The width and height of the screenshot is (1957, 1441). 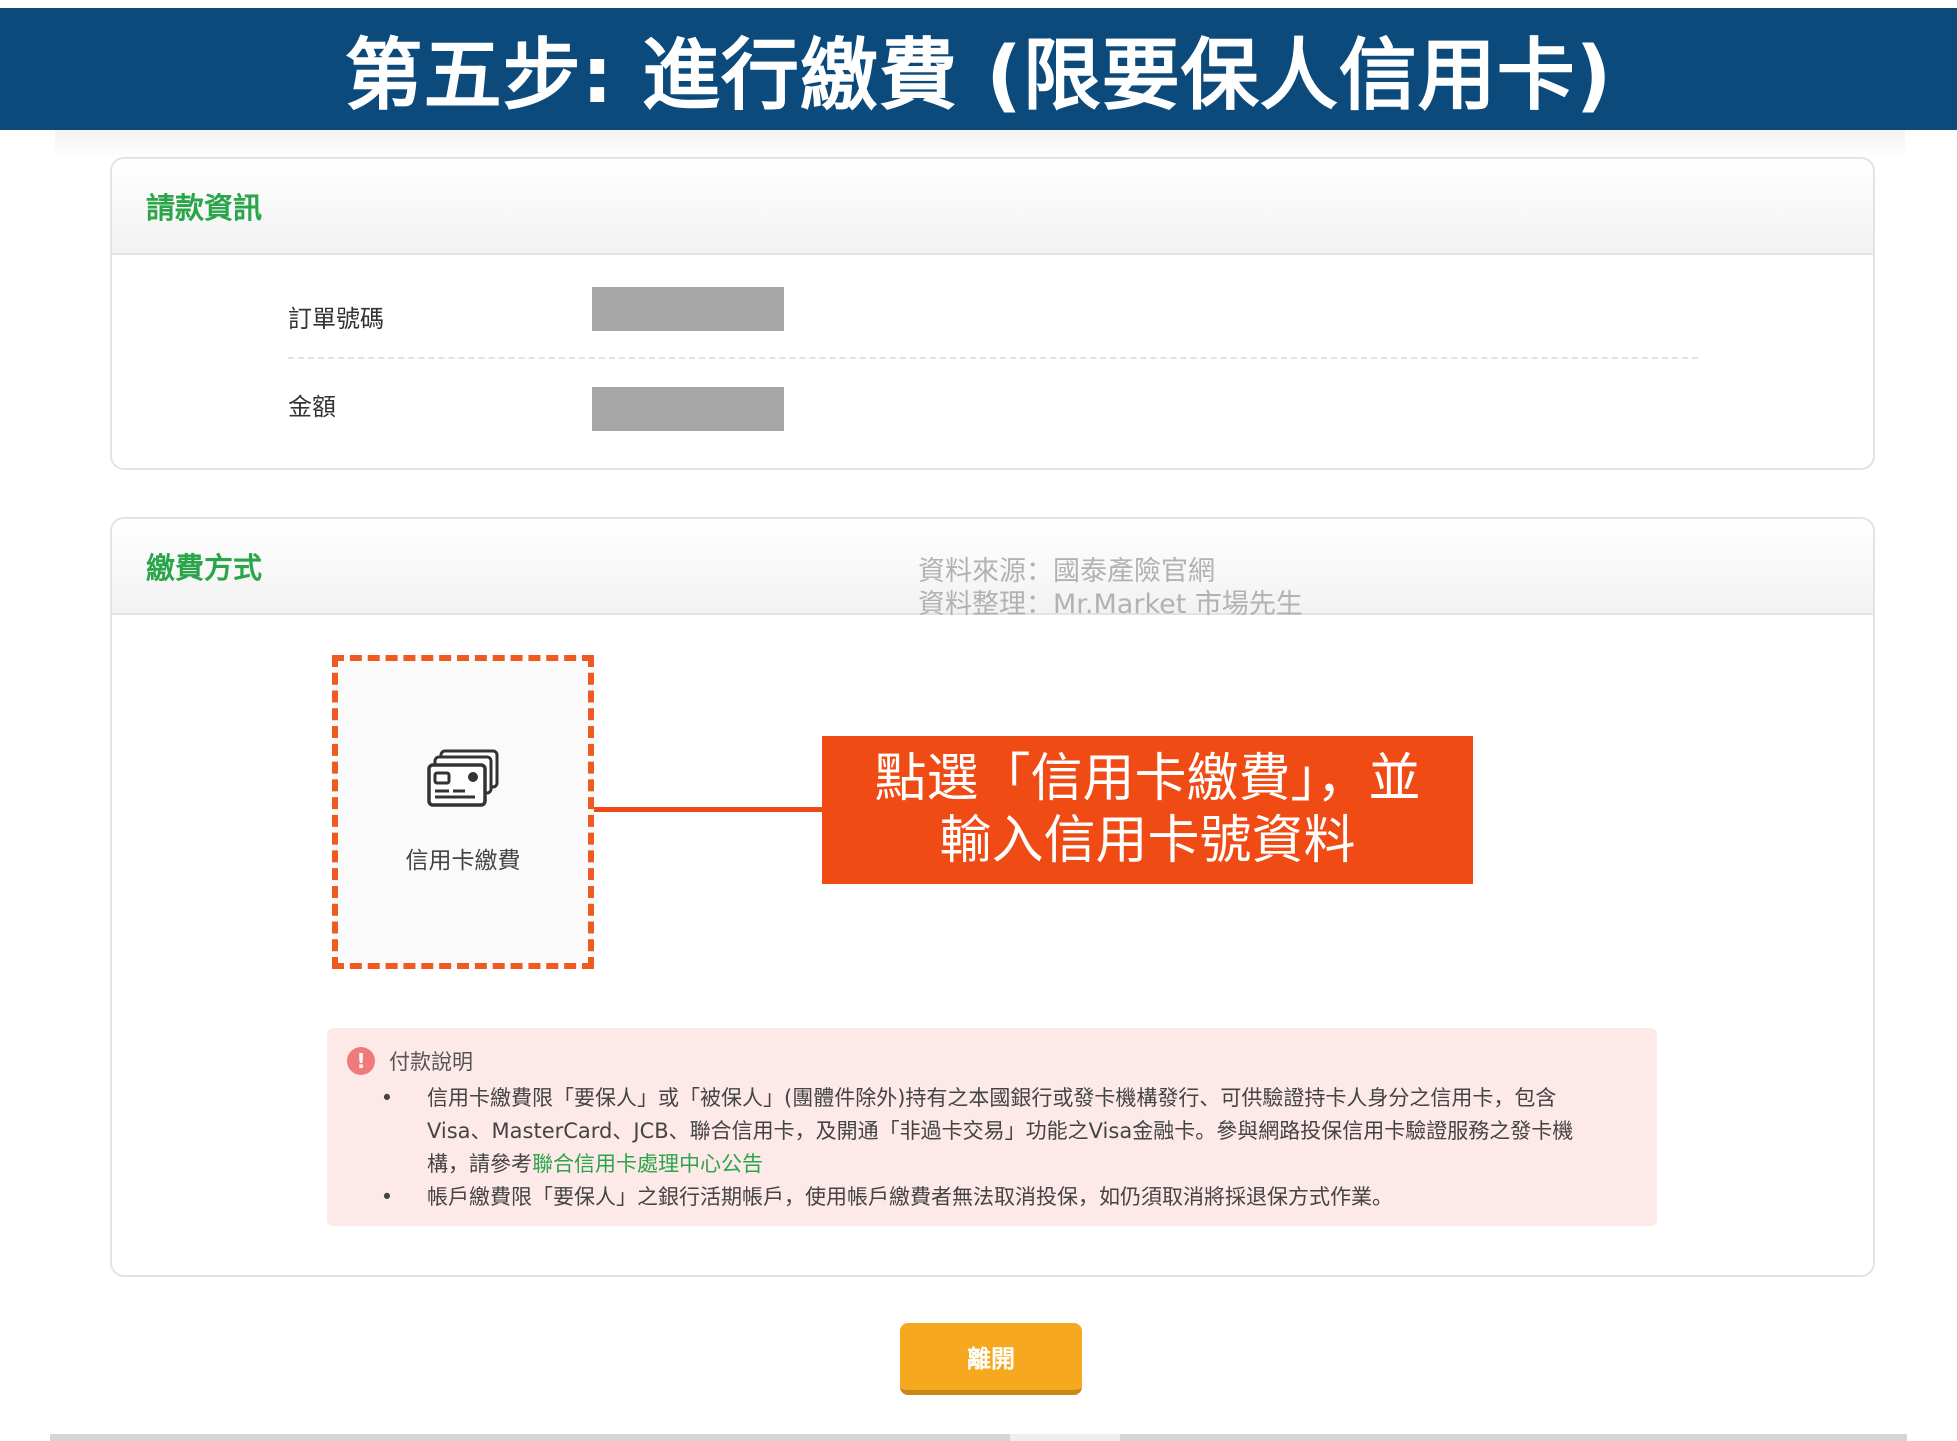 What do you see at coordinates (688, 309) in the screenshot?
I see `order-number-value-redacted` at bounding box center [688, 309].